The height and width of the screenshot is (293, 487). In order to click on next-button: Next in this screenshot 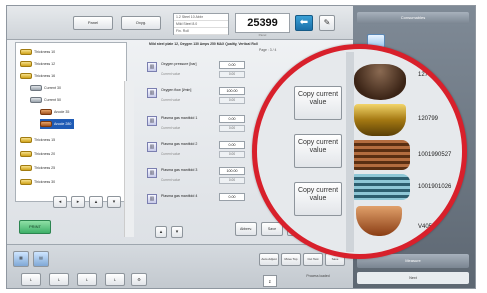, I will do `click(413, 278)`.